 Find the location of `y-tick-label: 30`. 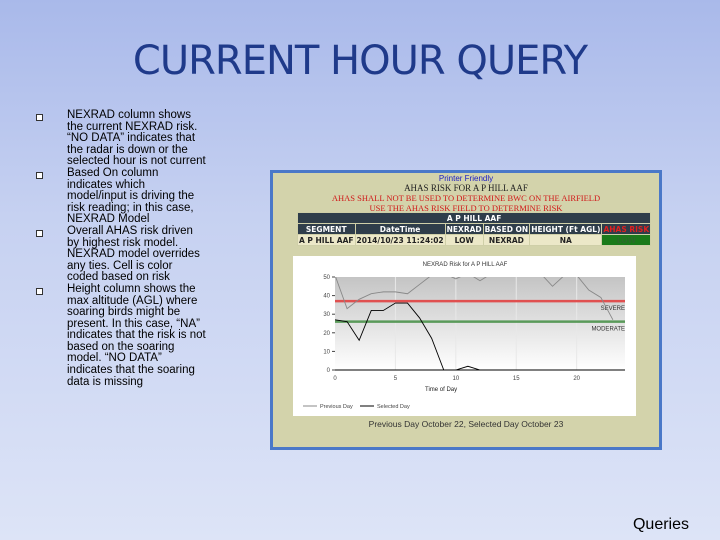

y-tick-label: 30 is located at coordinates (326, 315).